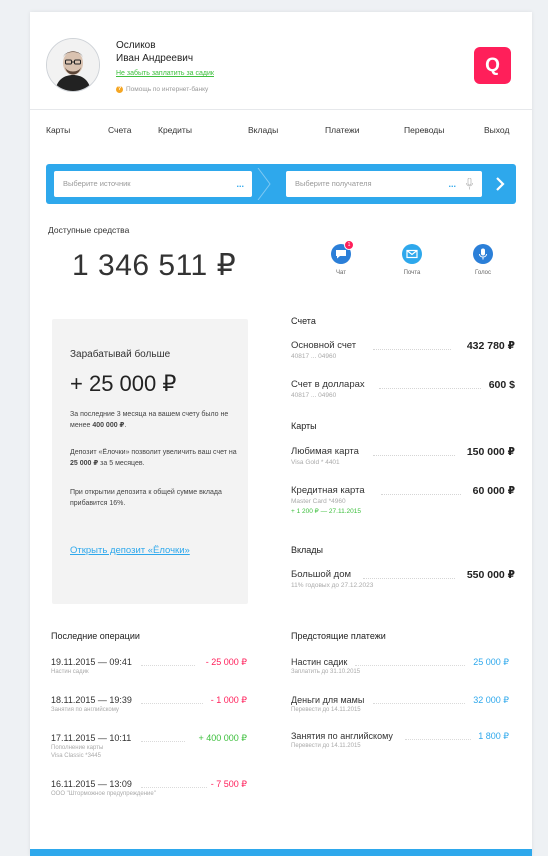 The image size is (548, 856). What do you see at coordinates (349, 245) in the screenshot?
I see `chat-badge: 1` at bounding box center [349, 245].